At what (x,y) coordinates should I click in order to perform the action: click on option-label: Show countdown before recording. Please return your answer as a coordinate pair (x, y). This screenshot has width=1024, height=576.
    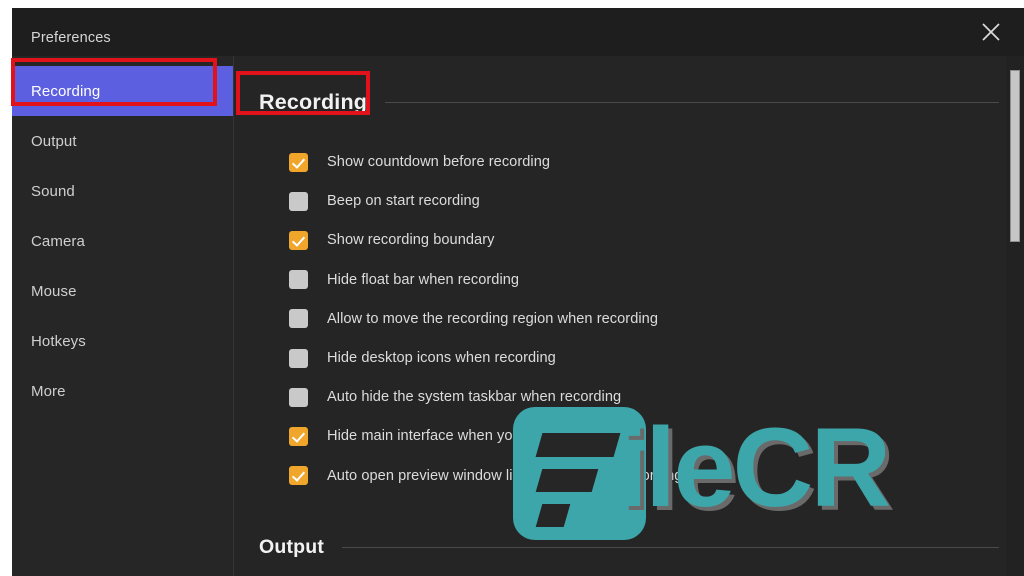
    Looking at the image, I should click on (439, 162).